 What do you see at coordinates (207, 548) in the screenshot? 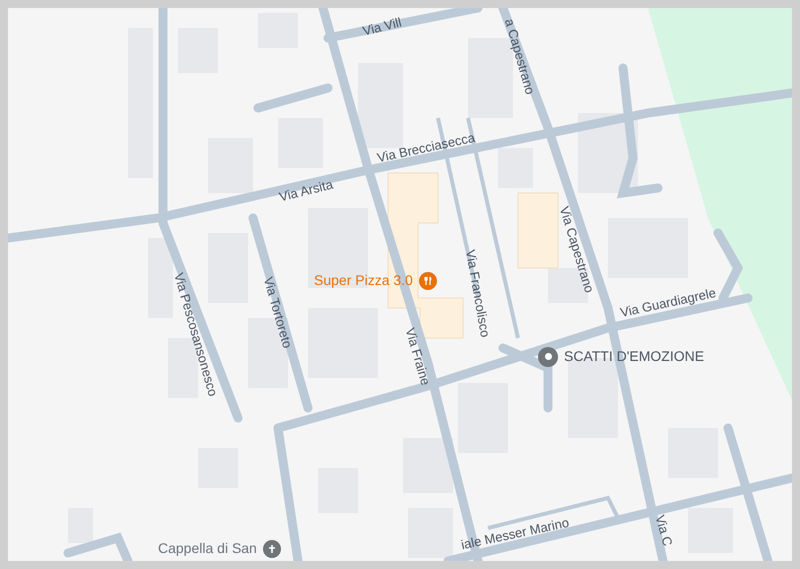
I see `place-label: Cappella di San` at bounding box center [207, 548].